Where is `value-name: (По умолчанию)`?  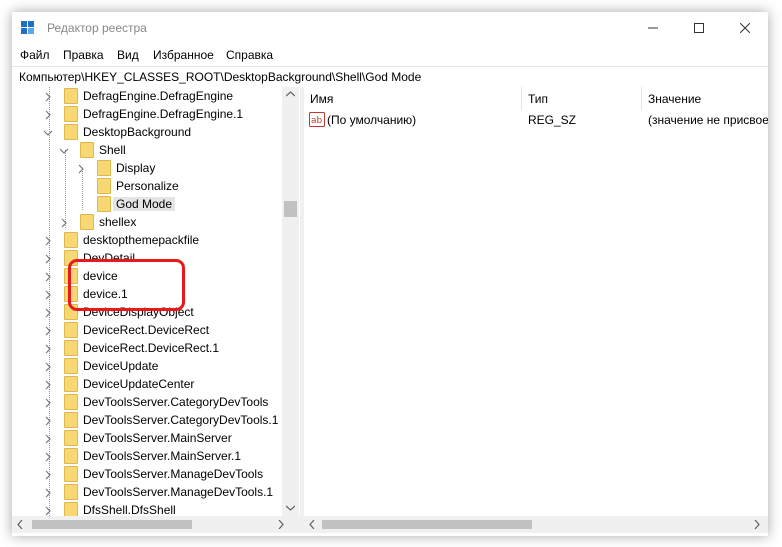
value-name: (По умолчанию) is located at coordinates (372, 120).